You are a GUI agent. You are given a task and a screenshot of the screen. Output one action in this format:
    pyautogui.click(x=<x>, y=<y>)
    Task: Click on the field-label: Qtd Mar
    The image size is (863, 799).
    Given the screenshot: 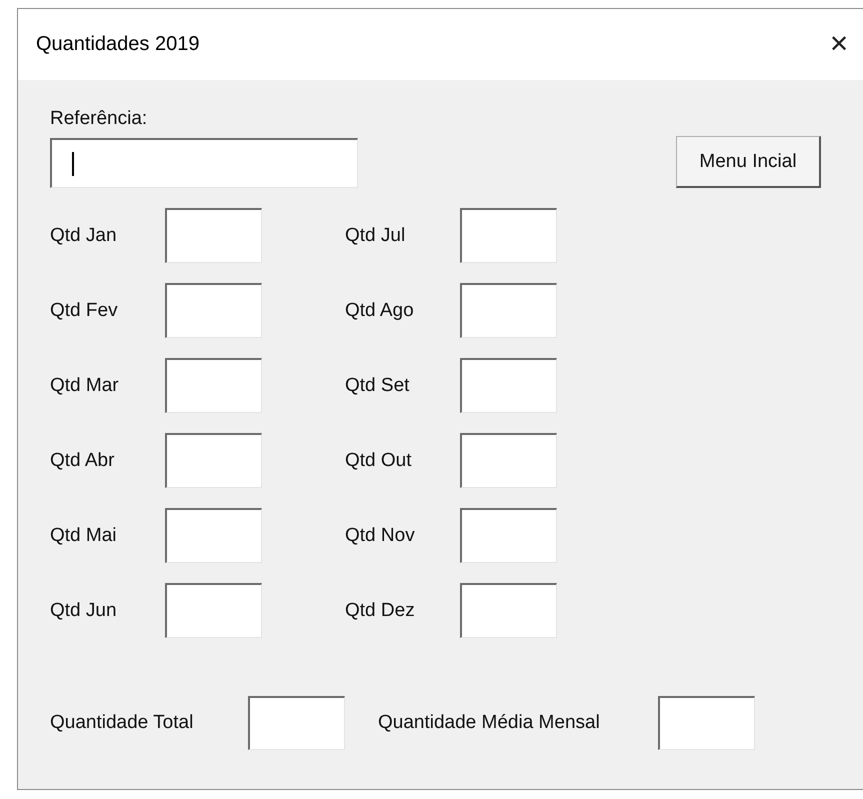 What is the action you would take?
    pyautogui.click(x=85, y=385)
    